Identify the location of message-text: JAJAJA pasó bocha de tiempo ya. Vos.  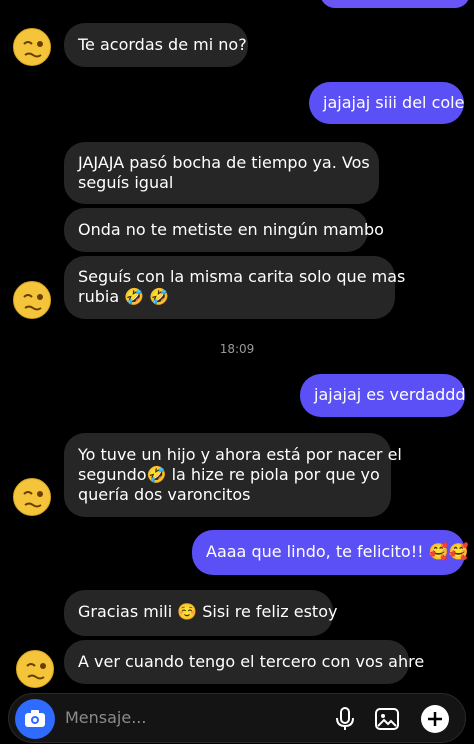
(224, 162).